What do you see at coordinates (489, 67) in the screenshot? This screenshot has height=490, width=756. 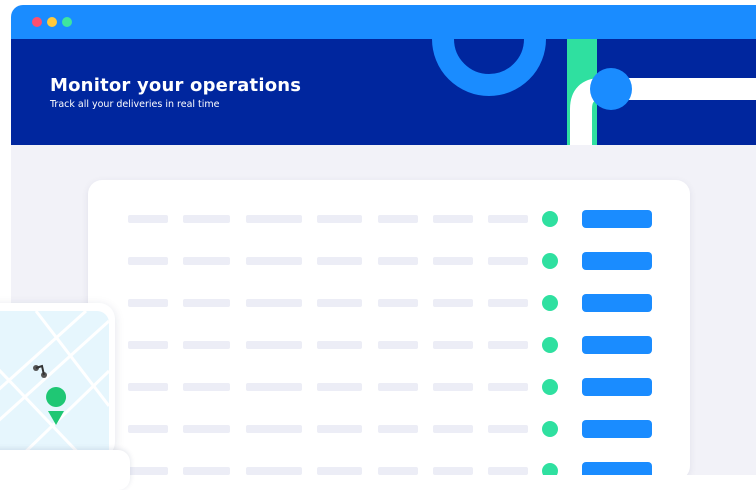 I see `decor-ring` at bounding box center [489, 67].